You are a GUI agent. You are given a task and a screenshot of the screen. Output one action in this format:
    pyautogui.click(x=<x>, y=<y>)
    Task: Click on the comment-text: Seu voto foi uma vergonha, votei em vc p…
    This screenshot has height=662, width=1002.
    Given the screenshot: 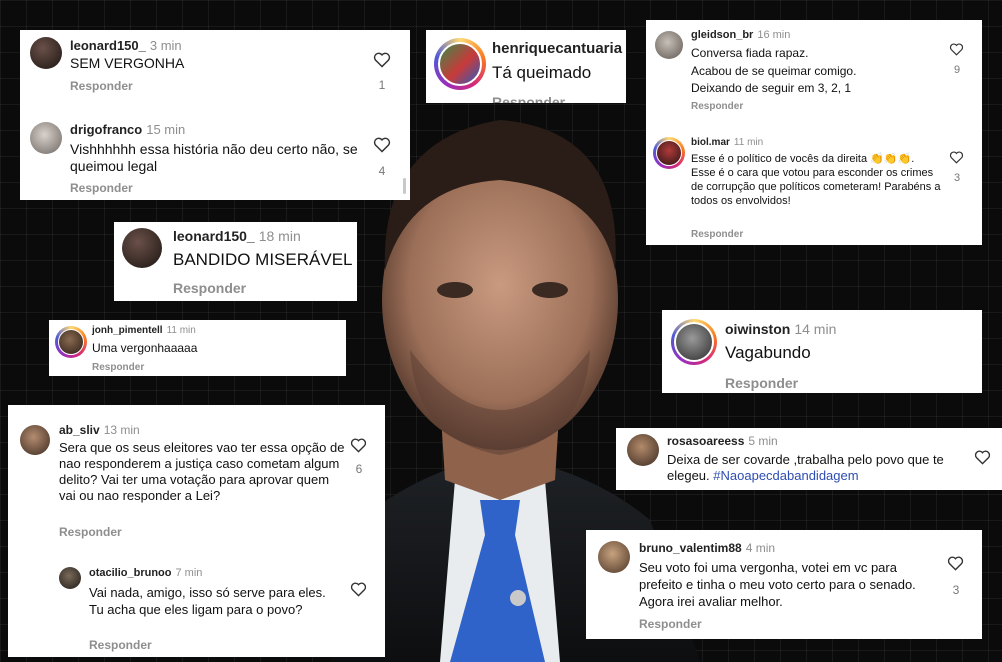 What is the action you would take?
    pyautogui.click(x=777, y=584)
    